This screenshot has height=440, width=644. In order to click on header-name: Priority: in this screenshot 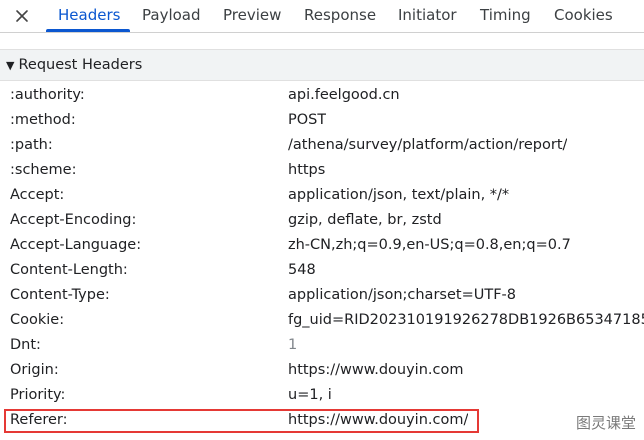, I will do `click(38, 395)`.